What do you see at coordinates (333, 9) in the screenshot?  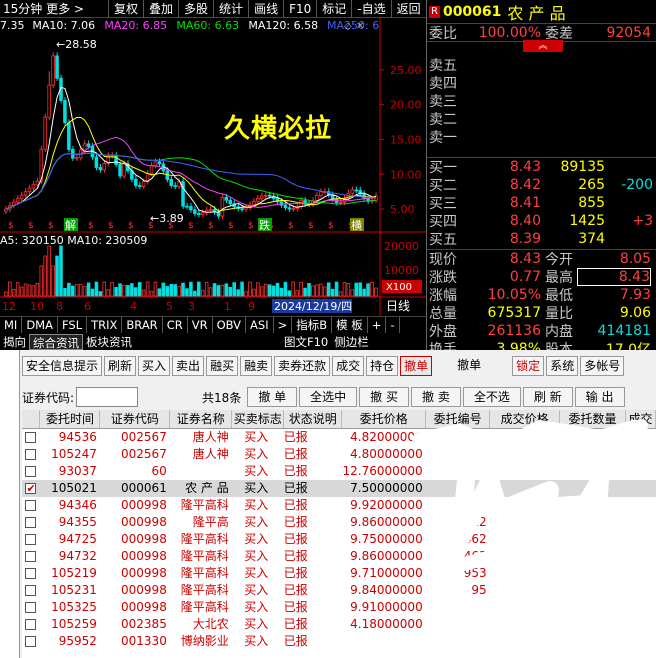 I see `mark-button: 标记` at bounding box center [333, 9].